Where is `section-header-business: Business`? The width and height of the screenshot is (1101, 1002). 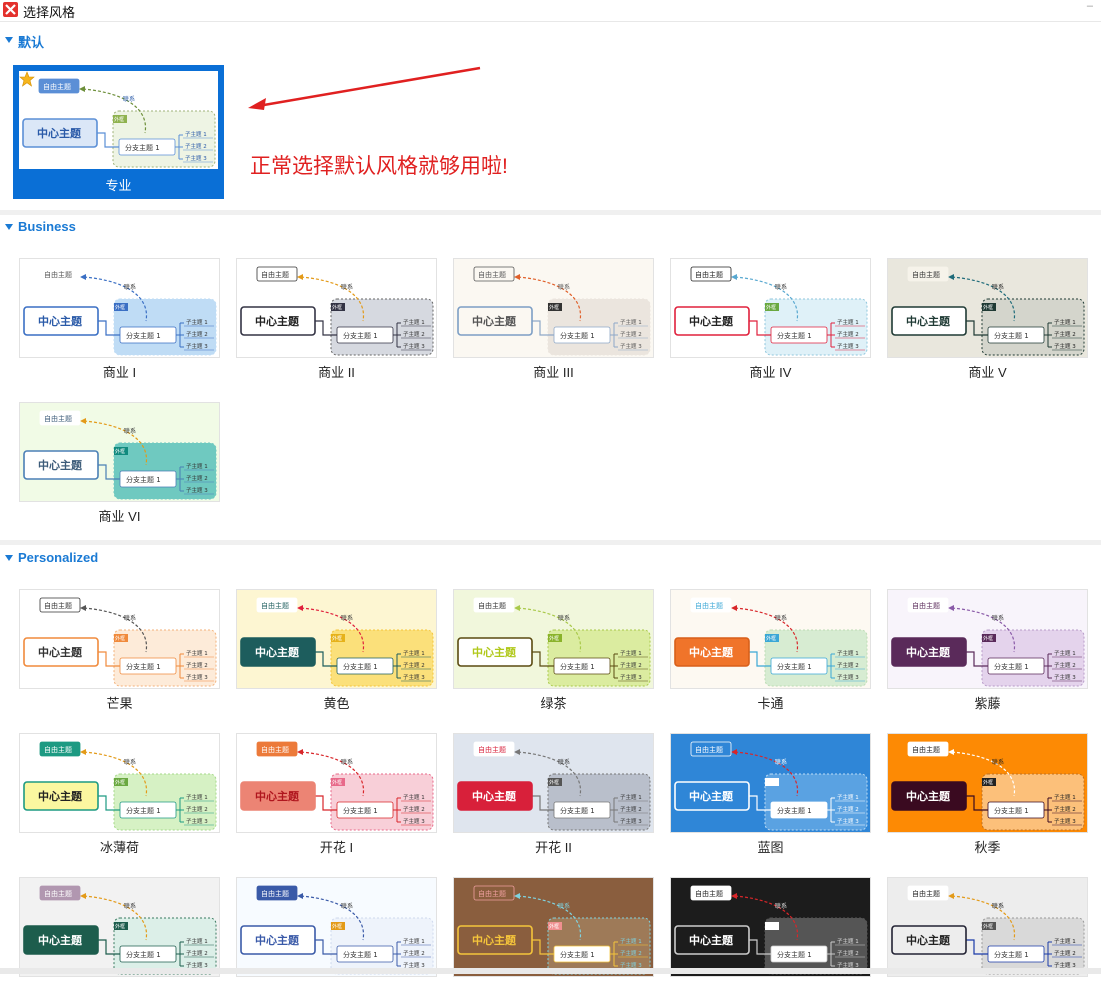 section-header-business: Business is located at coordinates (550, 228).